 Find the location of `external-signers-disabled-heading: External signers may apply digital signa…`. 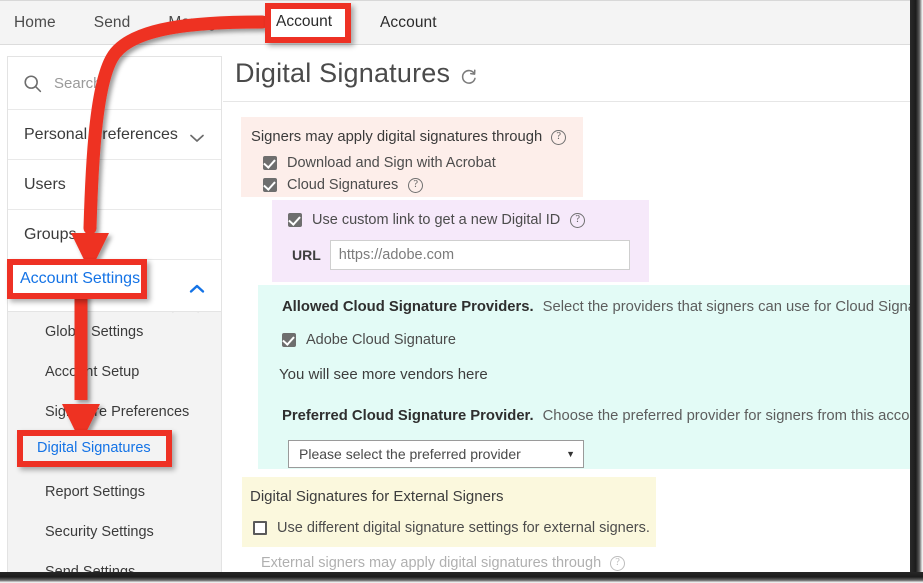

external-signers-disabled-heading: External signers may apply digital signa… is located at coordinates (443, 563).